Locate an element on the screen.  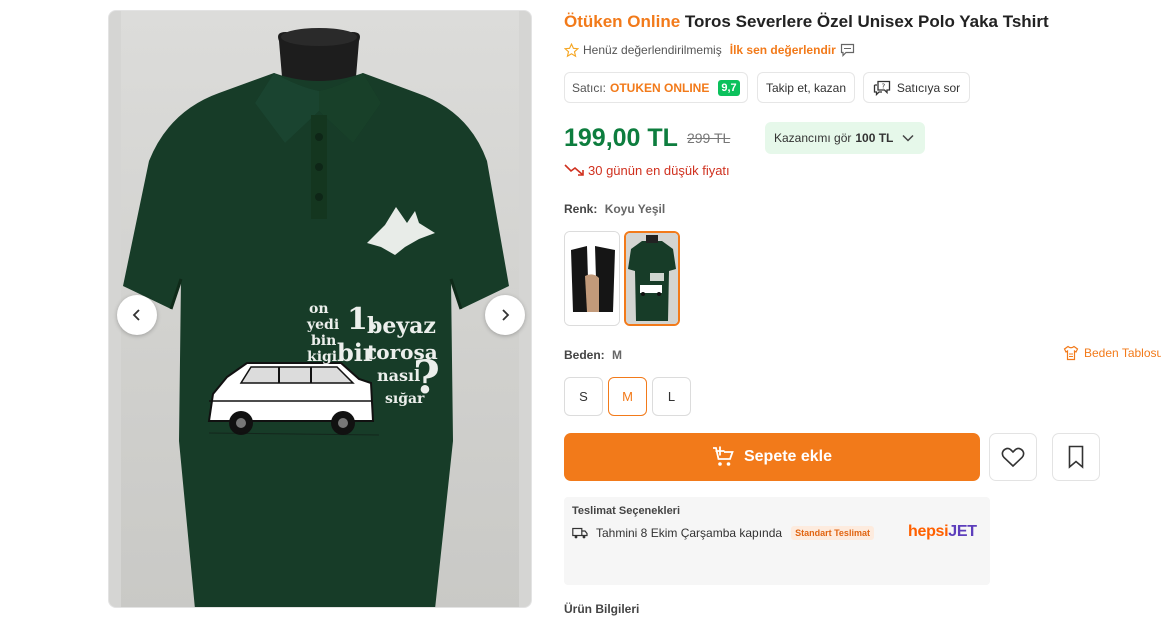
carrier-logo-part1: hepsi is located at coordinates (928, 531).